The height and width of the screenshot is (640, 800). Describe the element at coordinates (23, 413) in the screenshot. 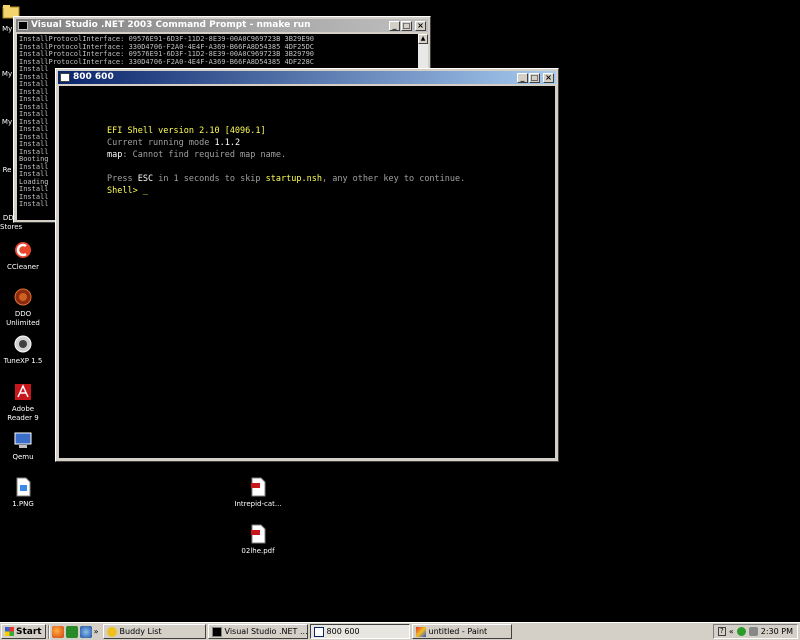

I see `desktop-icon-label: Adobe Reader 9` at that location.